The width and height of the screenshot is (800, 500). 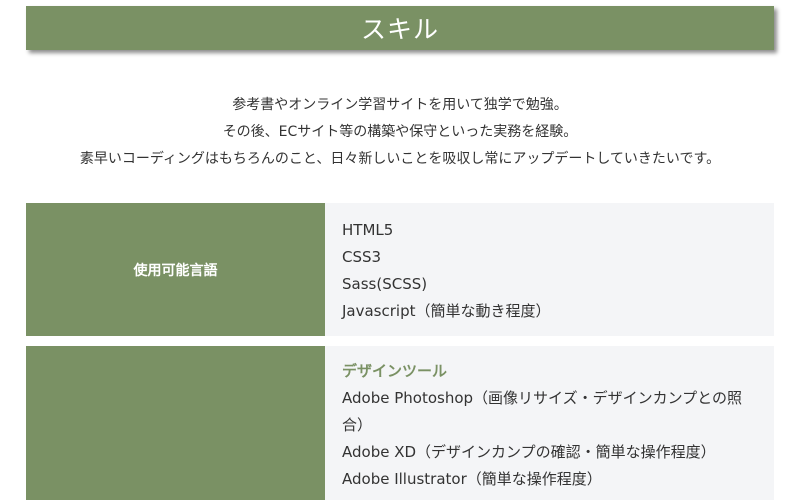 I want to click on skill-subheading: デザインツール, so click(x=395, y=371).